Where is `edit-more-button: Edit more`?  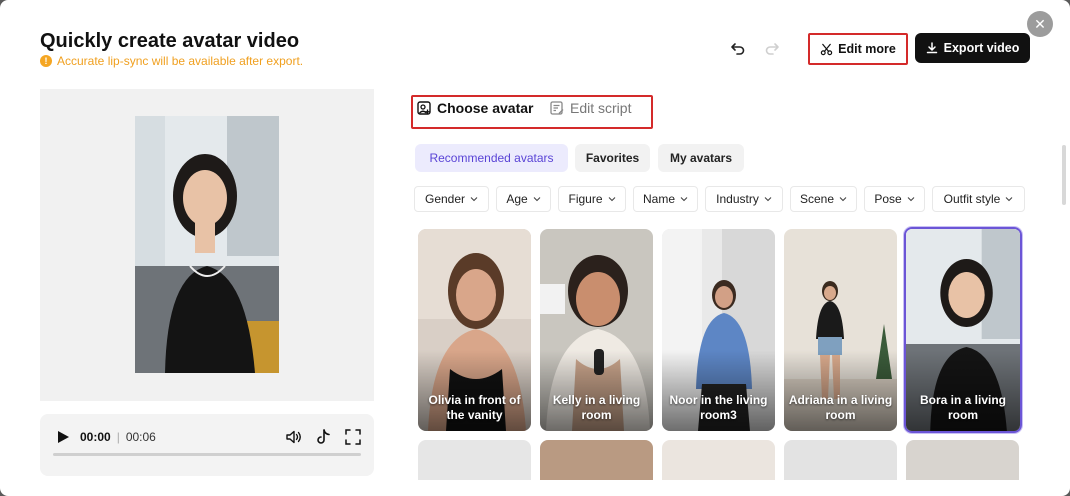
edit-more-button: Edit more is located at coordinates (858, 49).